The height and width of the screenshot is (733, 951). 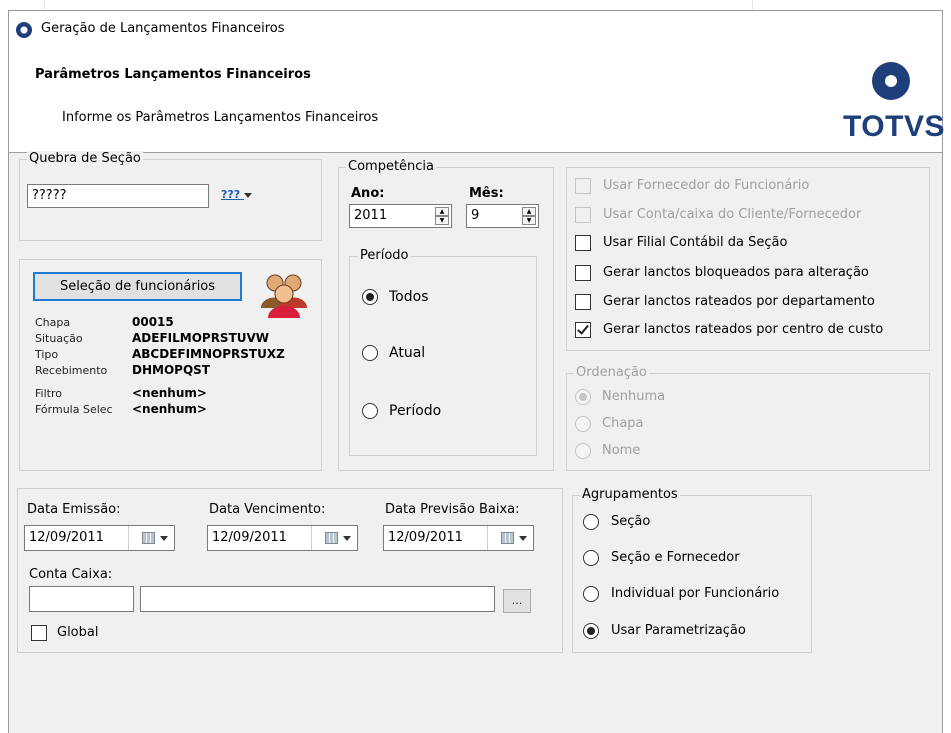 What do you see at coordinates (48, 393) in the screenshot?
I see `info-label-filtro: Filtro` at bounding box center [48, 393].